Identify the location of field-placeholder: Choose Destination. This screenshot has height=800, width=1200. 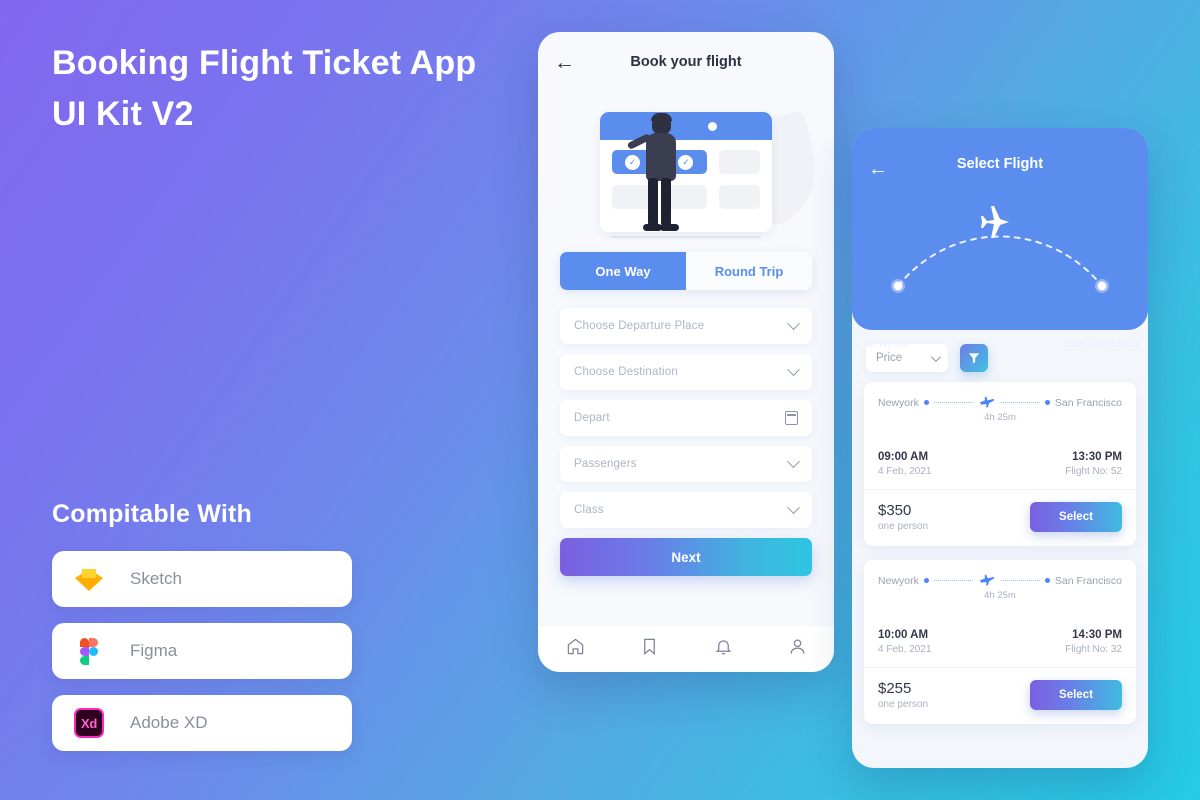
(626, 372).